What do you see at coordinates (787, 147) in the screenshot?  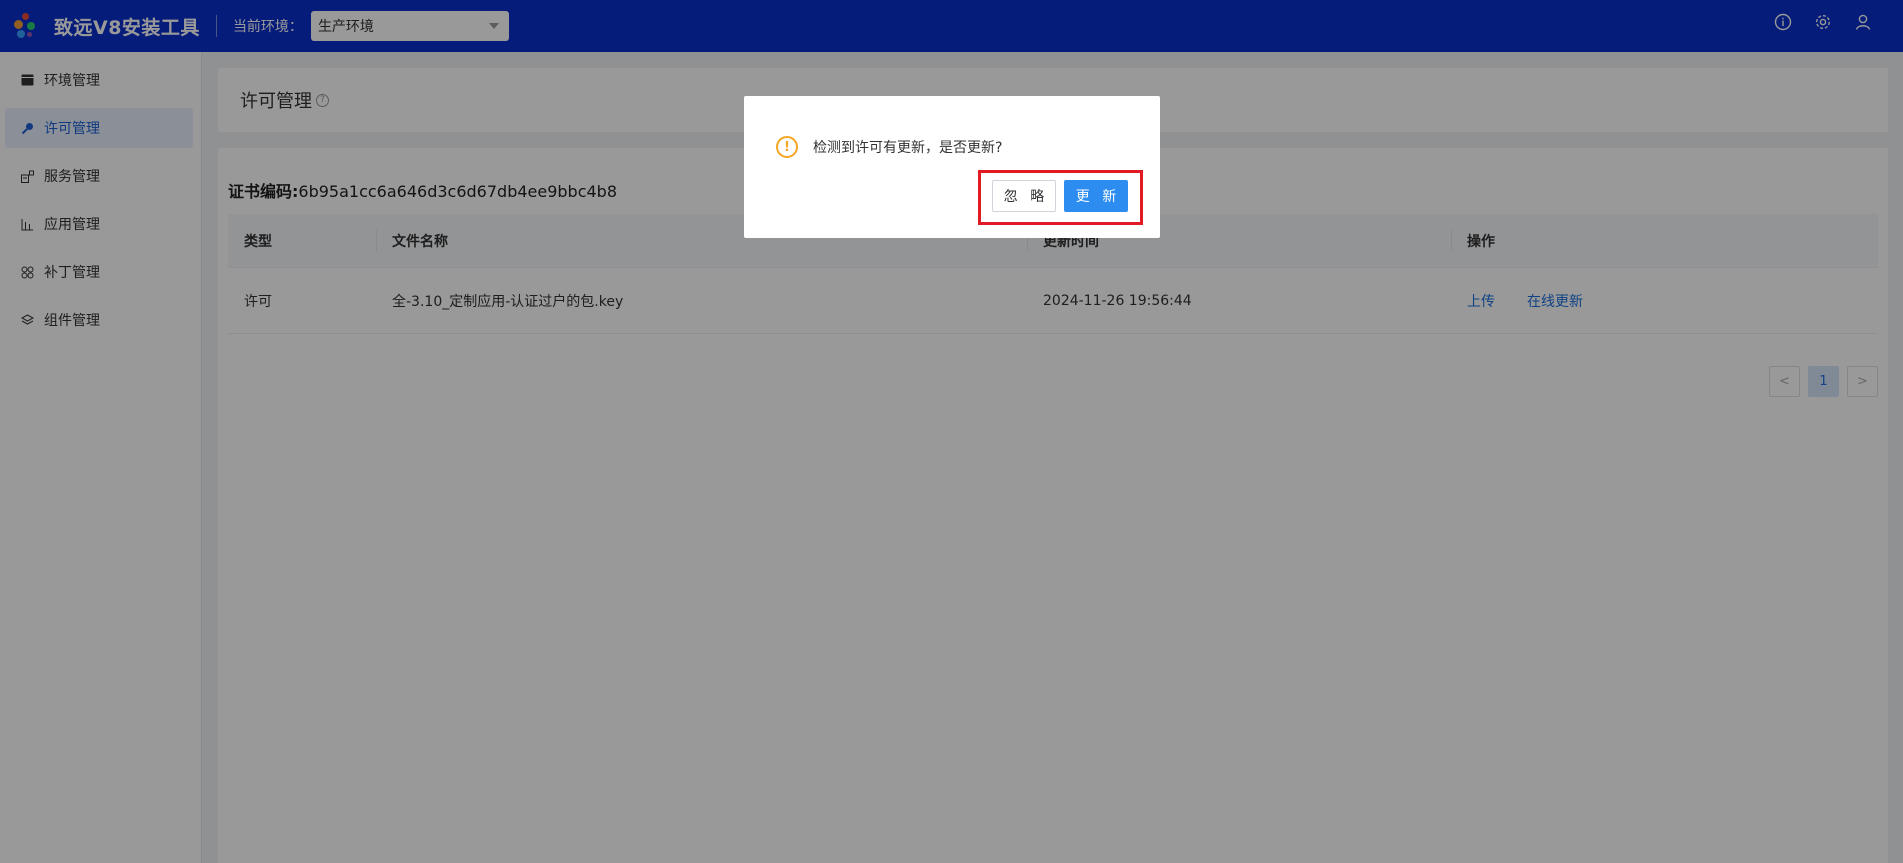 I see `warning-icon: !` at bounding box center [787, 147].